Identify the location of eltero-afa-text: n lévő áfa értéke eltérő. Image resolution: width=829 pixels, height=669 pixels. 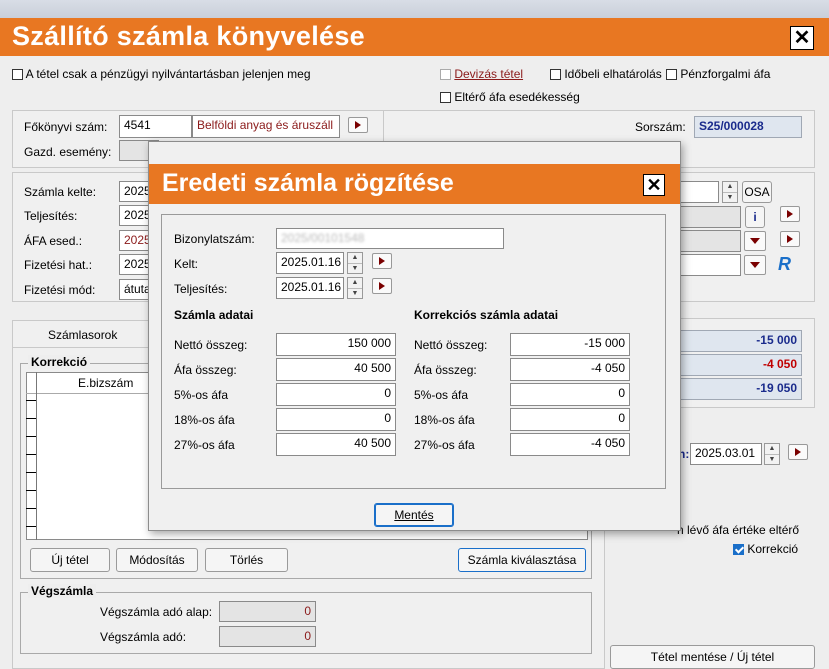
(738, 530).